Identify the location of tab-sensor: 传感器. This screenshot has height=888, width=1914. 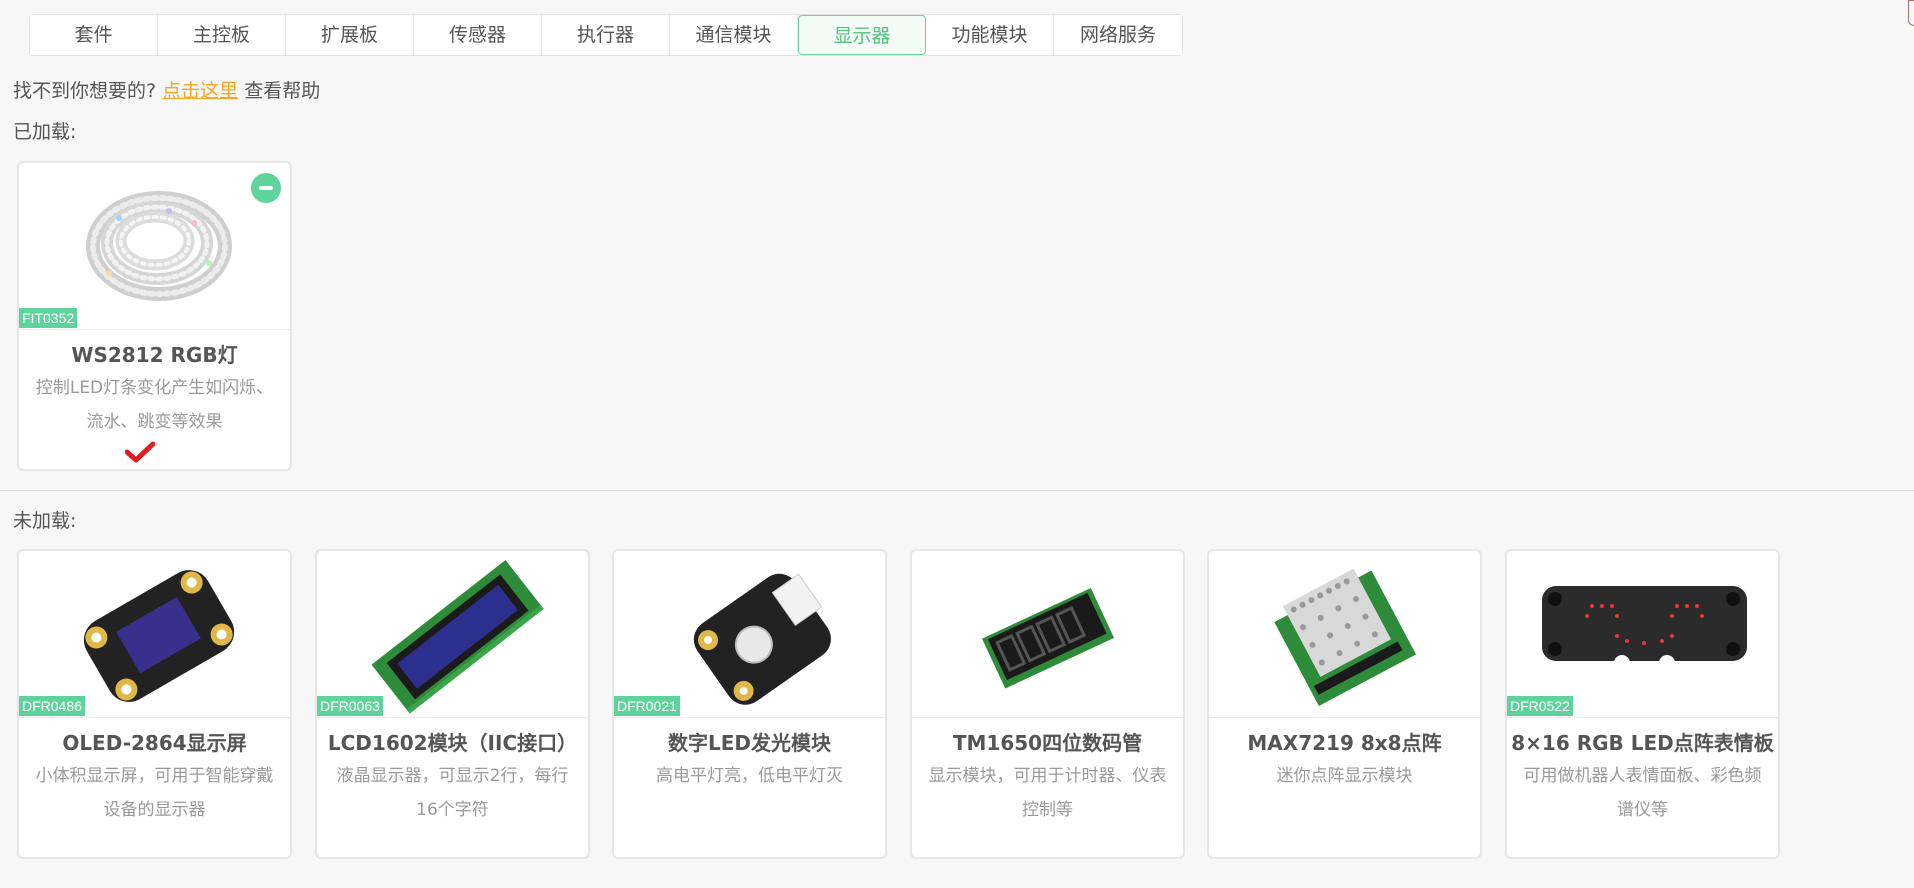
(478, 35).